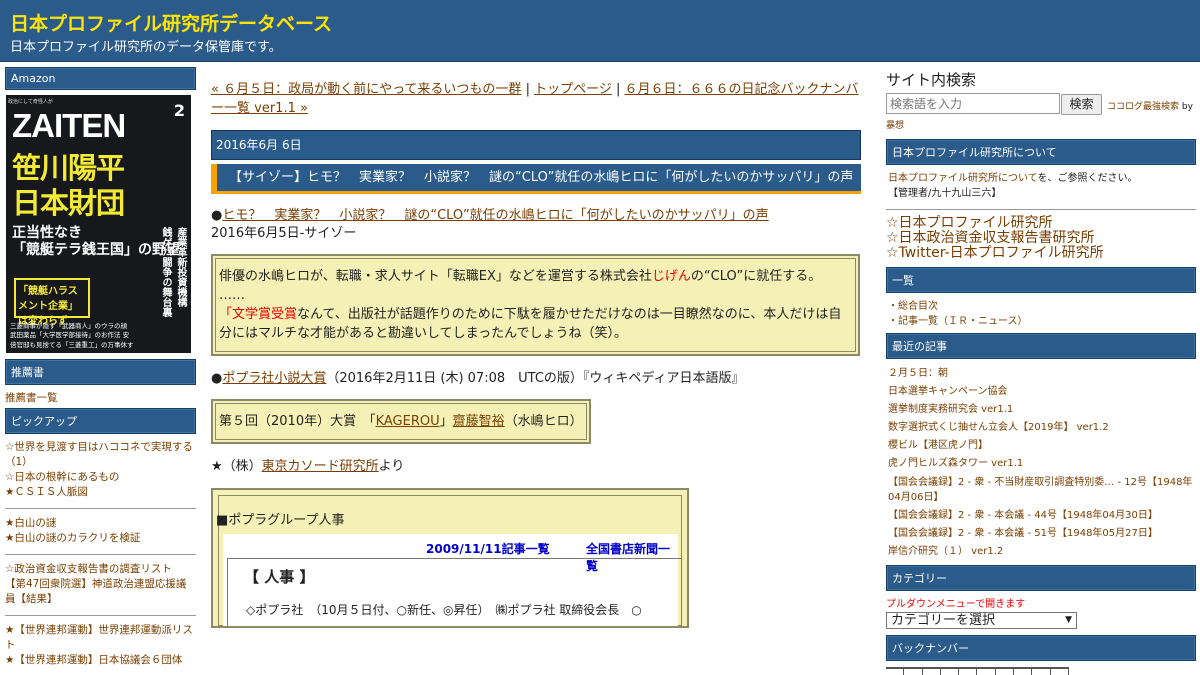 Image resolution: width=1200 pixels, height=675 pixels. Describe the element at coordinates (444, 610) in the screenshot. I see `jinji-line: ◇ポプラ社 （10月５日付、○新任、◎昇任） ㈱ポプラ社 取締役会長 ○` at that location.